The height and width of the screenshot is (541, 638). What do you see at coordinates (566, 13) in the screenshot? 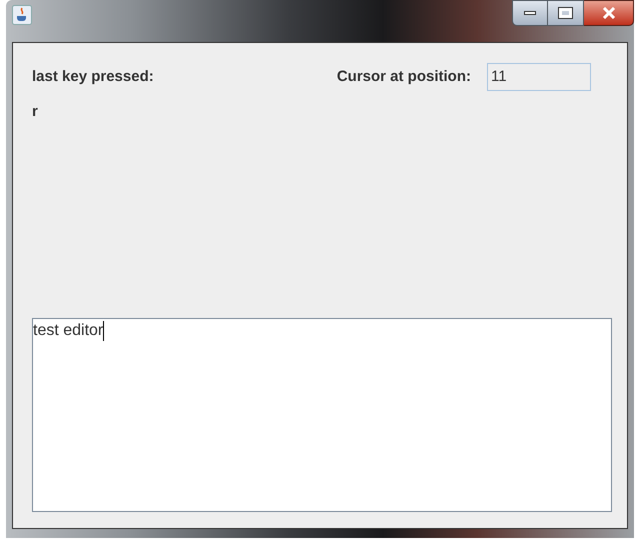
I see `maximize-button` at bounding box center [566, 13].